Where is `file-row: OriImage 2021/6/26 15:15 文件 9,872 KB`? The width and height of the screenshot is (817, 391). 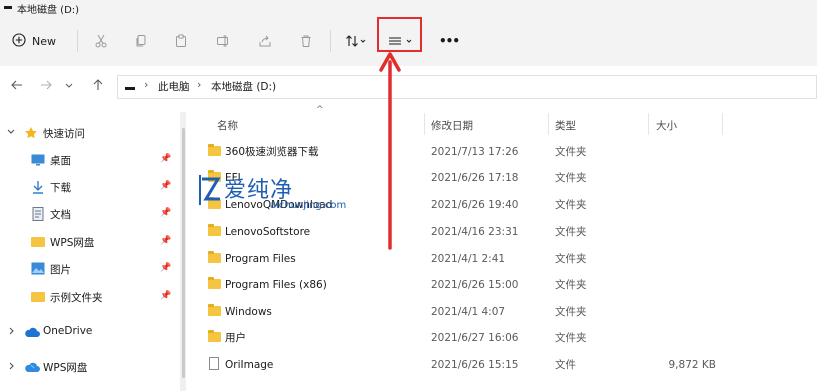 file-row: OriImage 2021/6/26 15:15 文件 9,872 KB is located at coordinates (464, 365).